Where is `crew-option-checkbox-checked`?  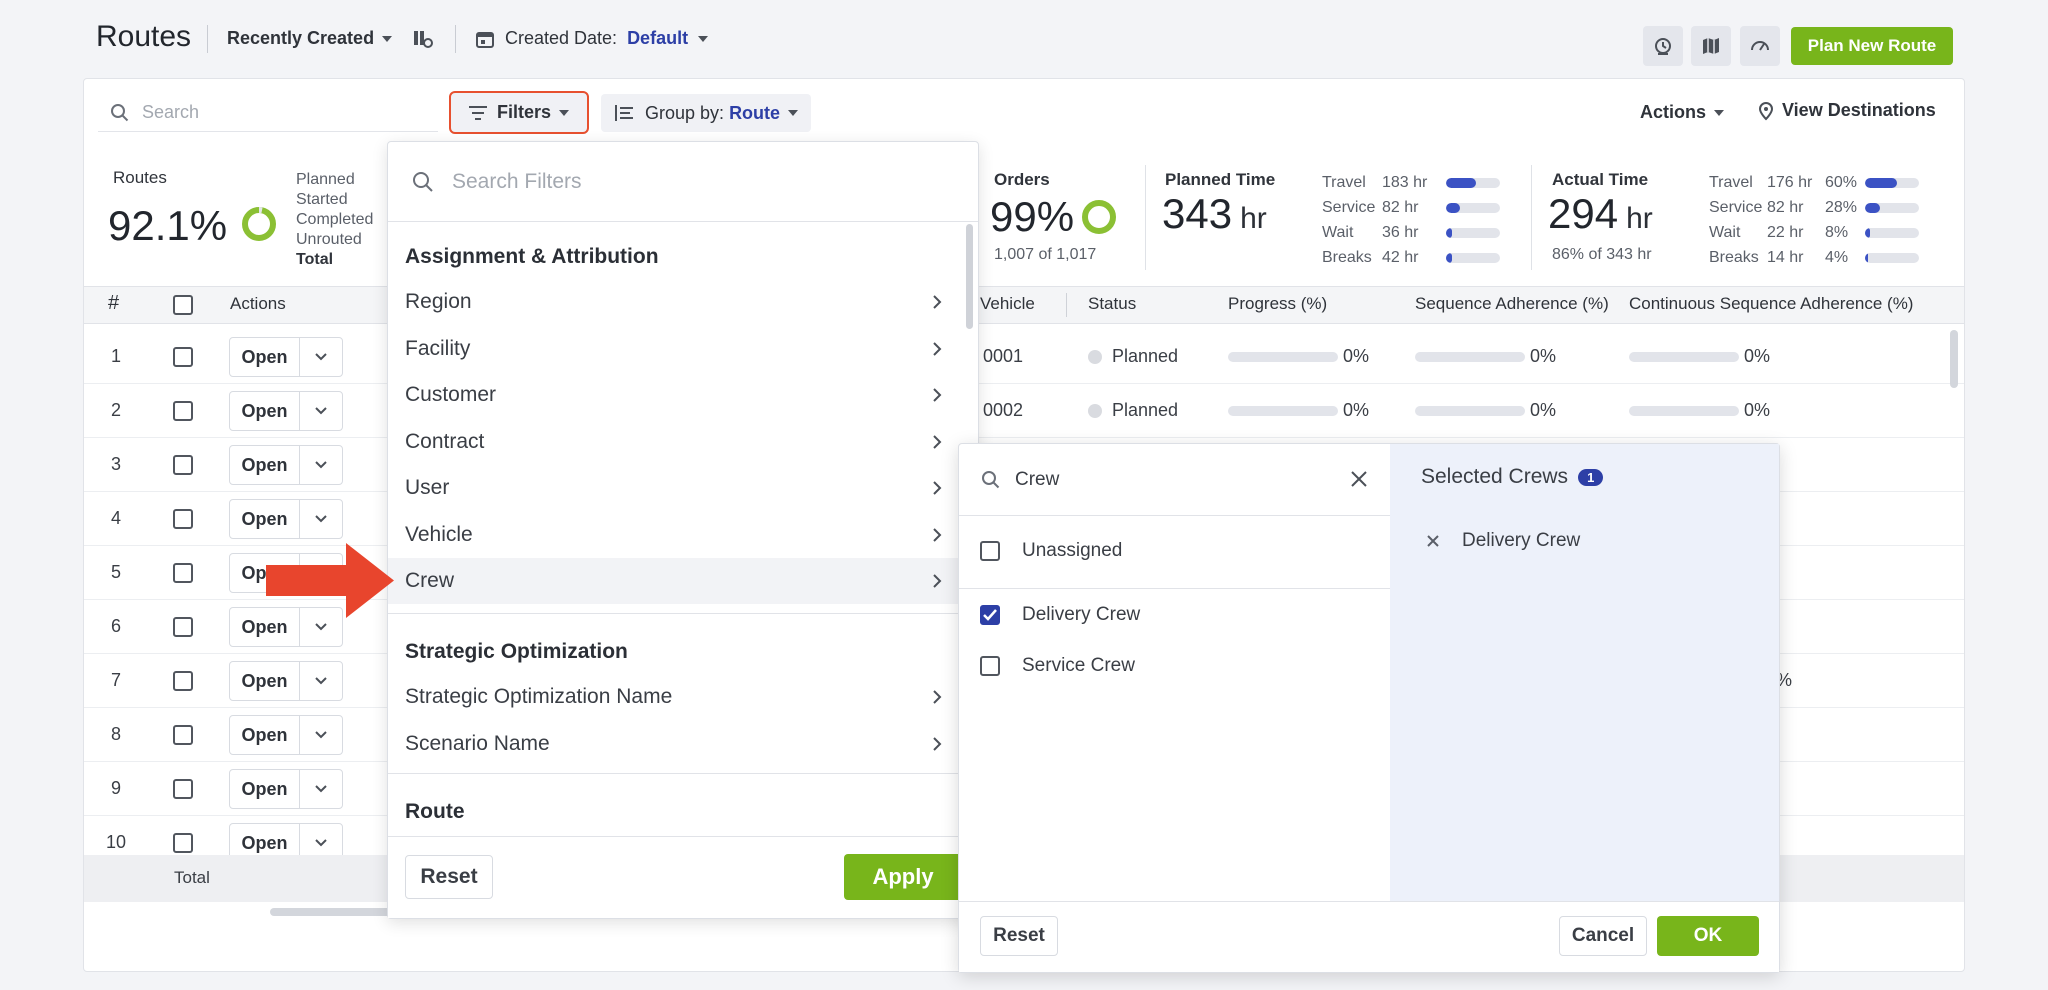
crew-option-checkbox-checked is located at coordinates (990, 615).